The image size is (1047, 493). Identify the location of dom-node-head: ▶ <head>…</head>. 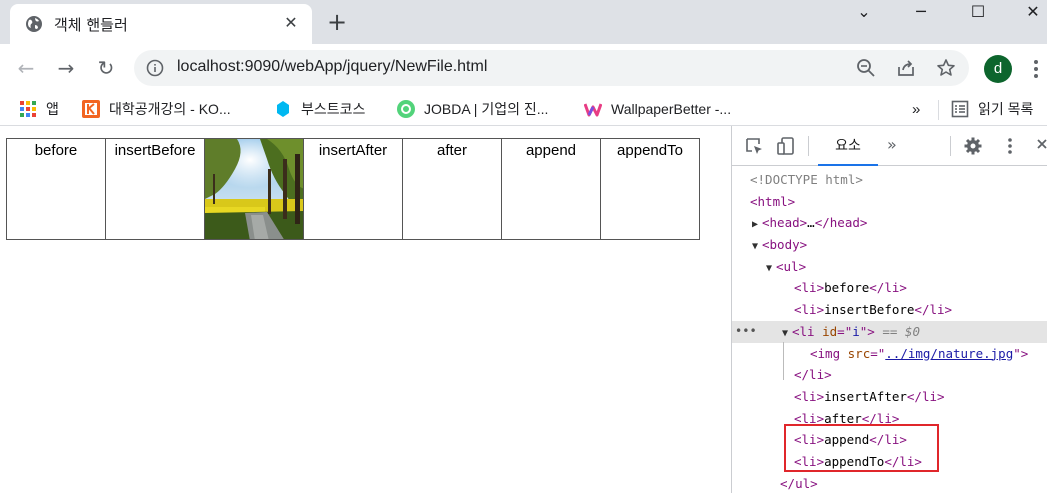
(889, 223).